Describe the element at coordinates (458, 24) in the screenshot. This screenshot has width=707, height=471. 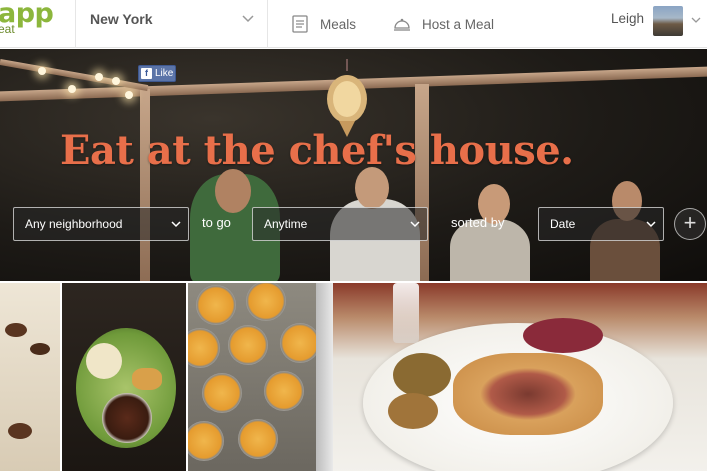
I see `nav-host-label: Host a Meal` at that location.